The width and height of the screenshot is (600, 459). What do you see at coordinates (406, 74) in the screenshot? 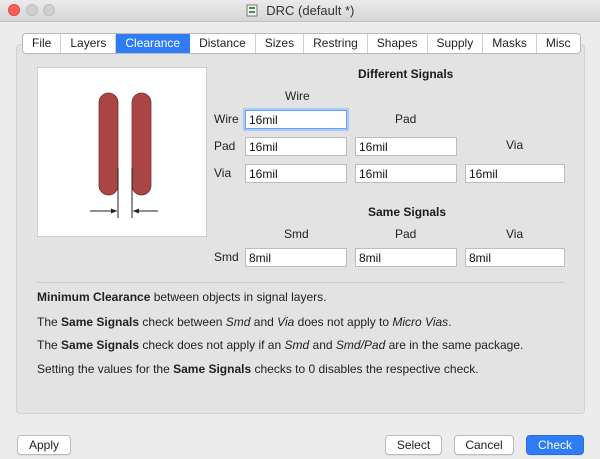
I see `different-signals-heading: Different Signals` at bounding box center [406, 74].